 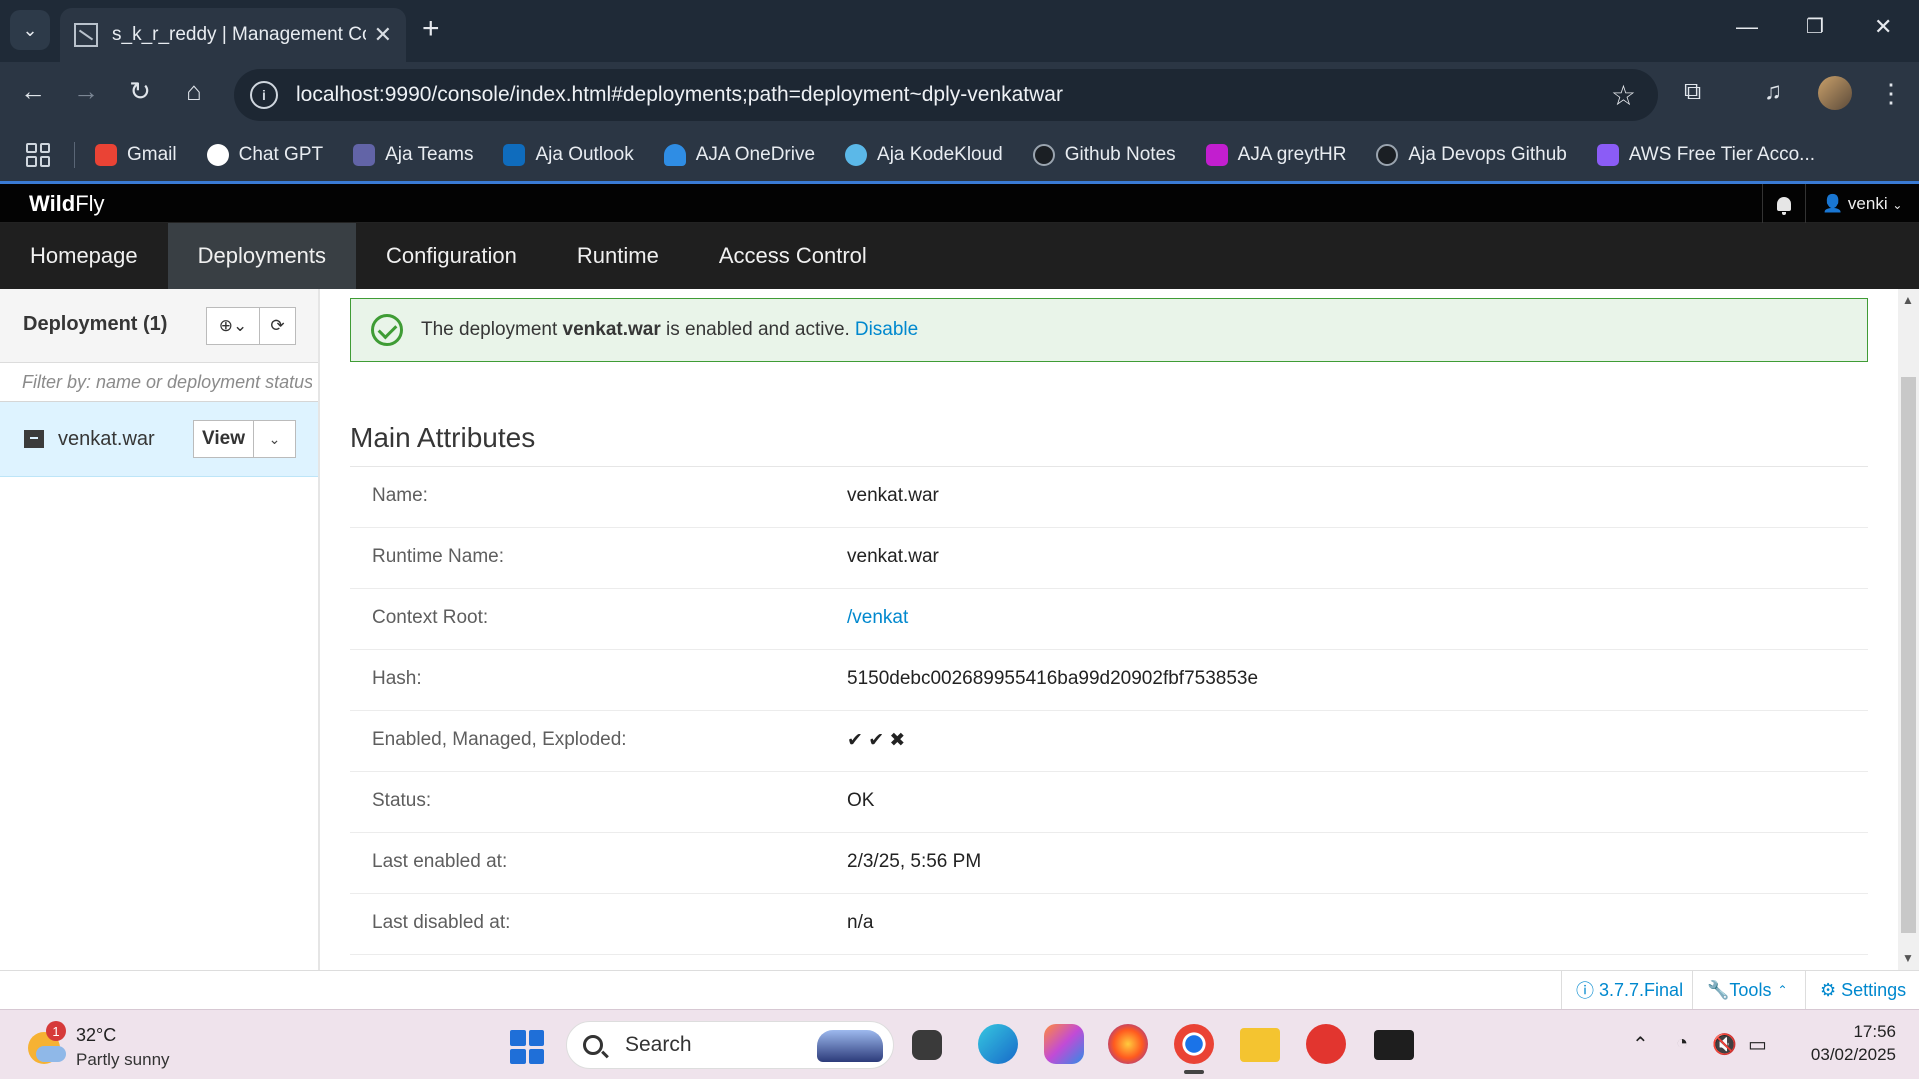 I want to click on scroll-down-icon: ▼, so click(x=1908, y=958).